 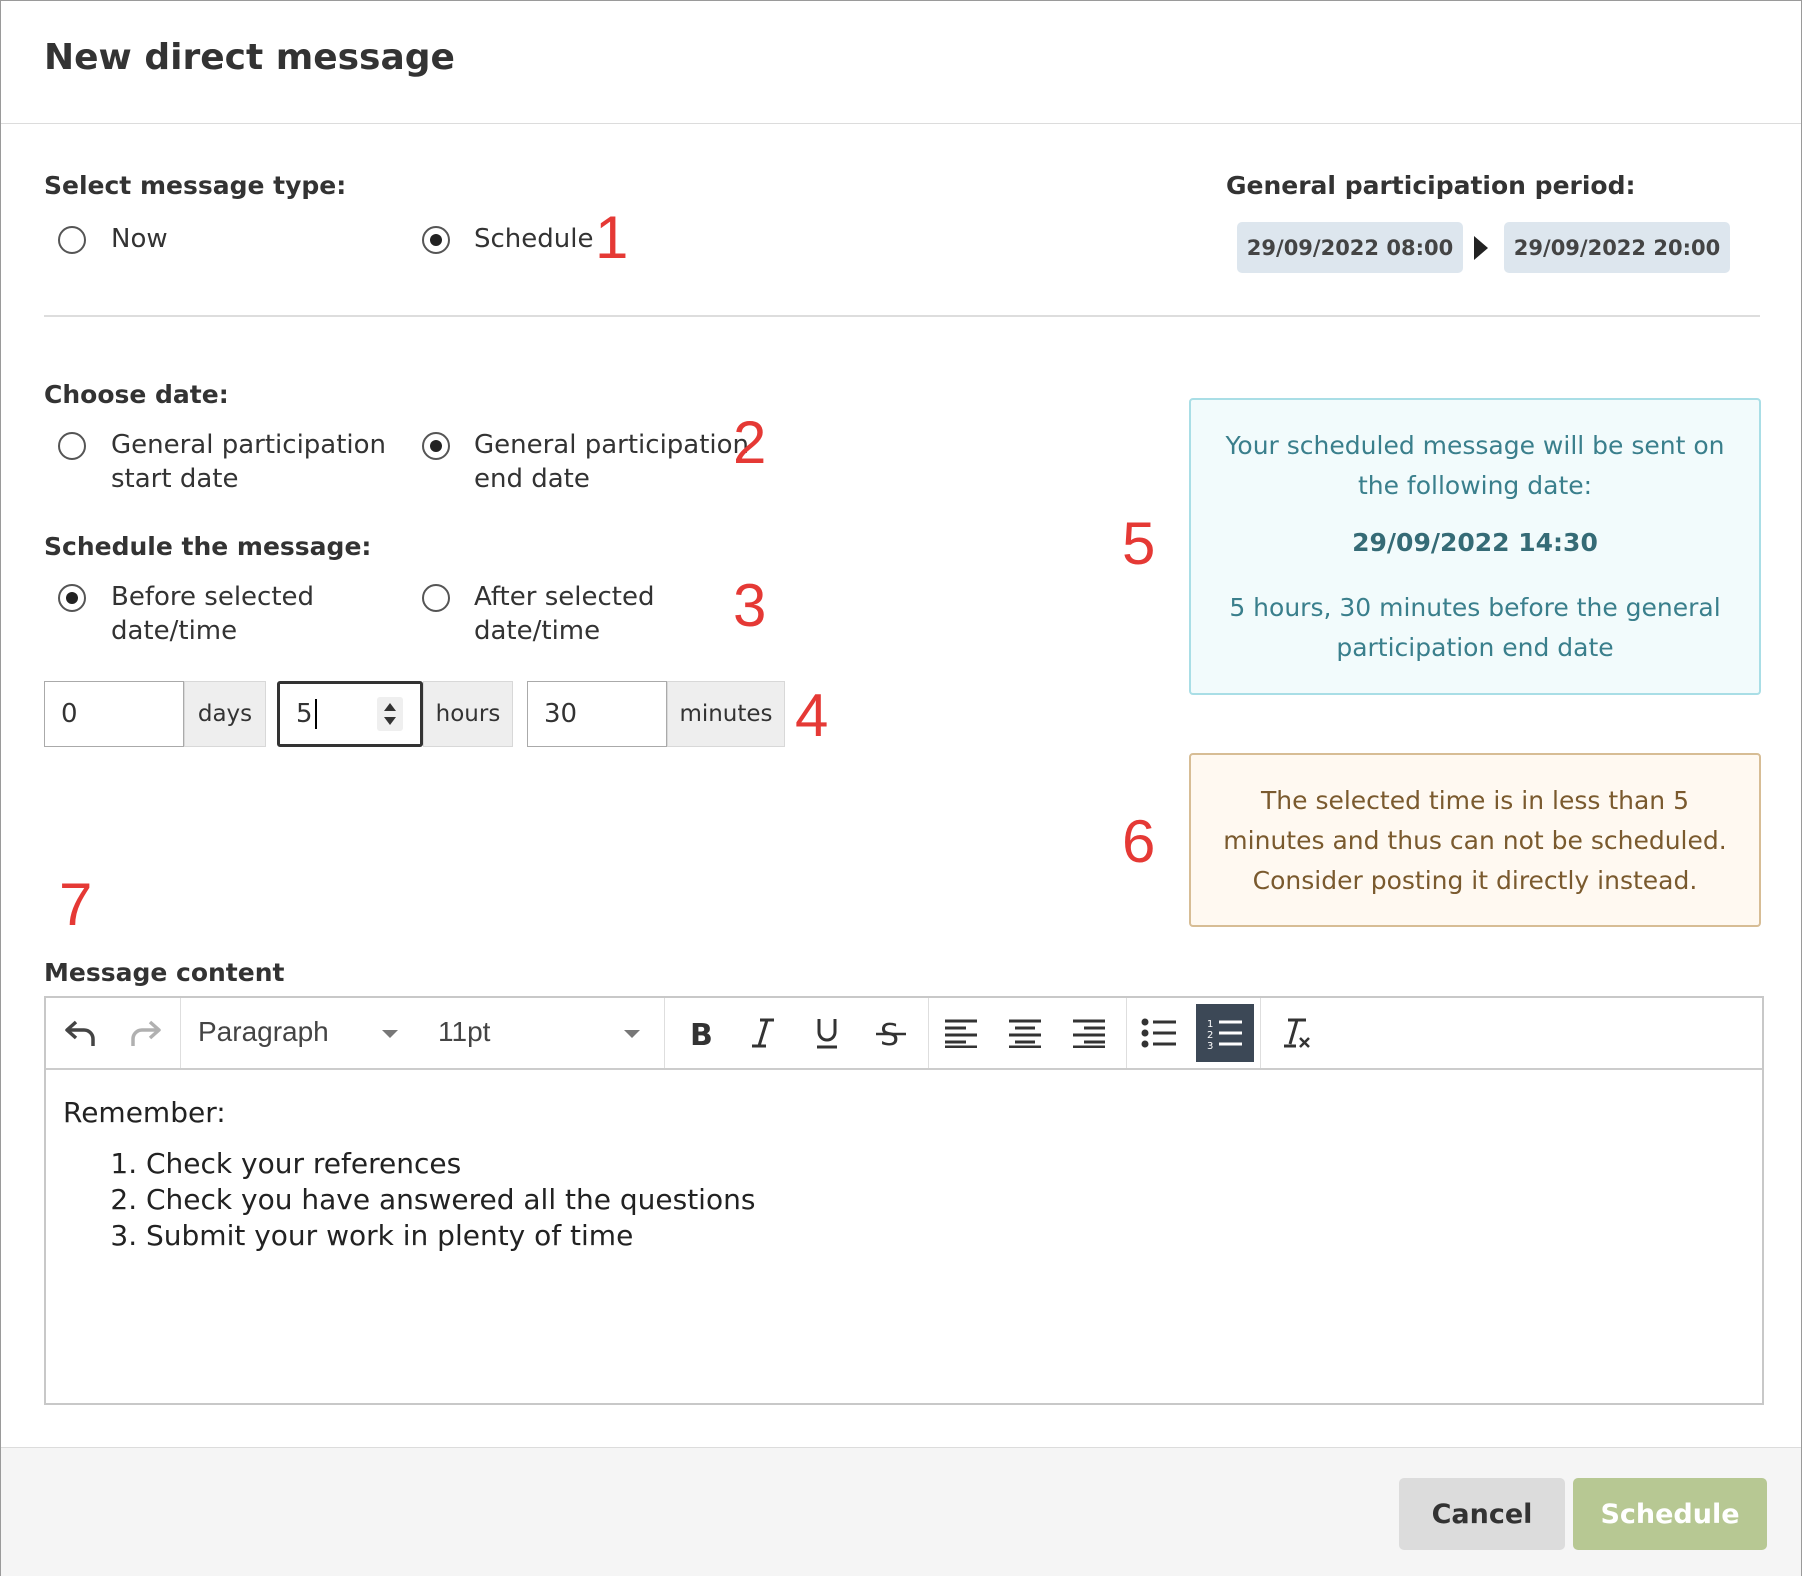 I want to click on list-item: Check your references, so click(x=450, y=1164).